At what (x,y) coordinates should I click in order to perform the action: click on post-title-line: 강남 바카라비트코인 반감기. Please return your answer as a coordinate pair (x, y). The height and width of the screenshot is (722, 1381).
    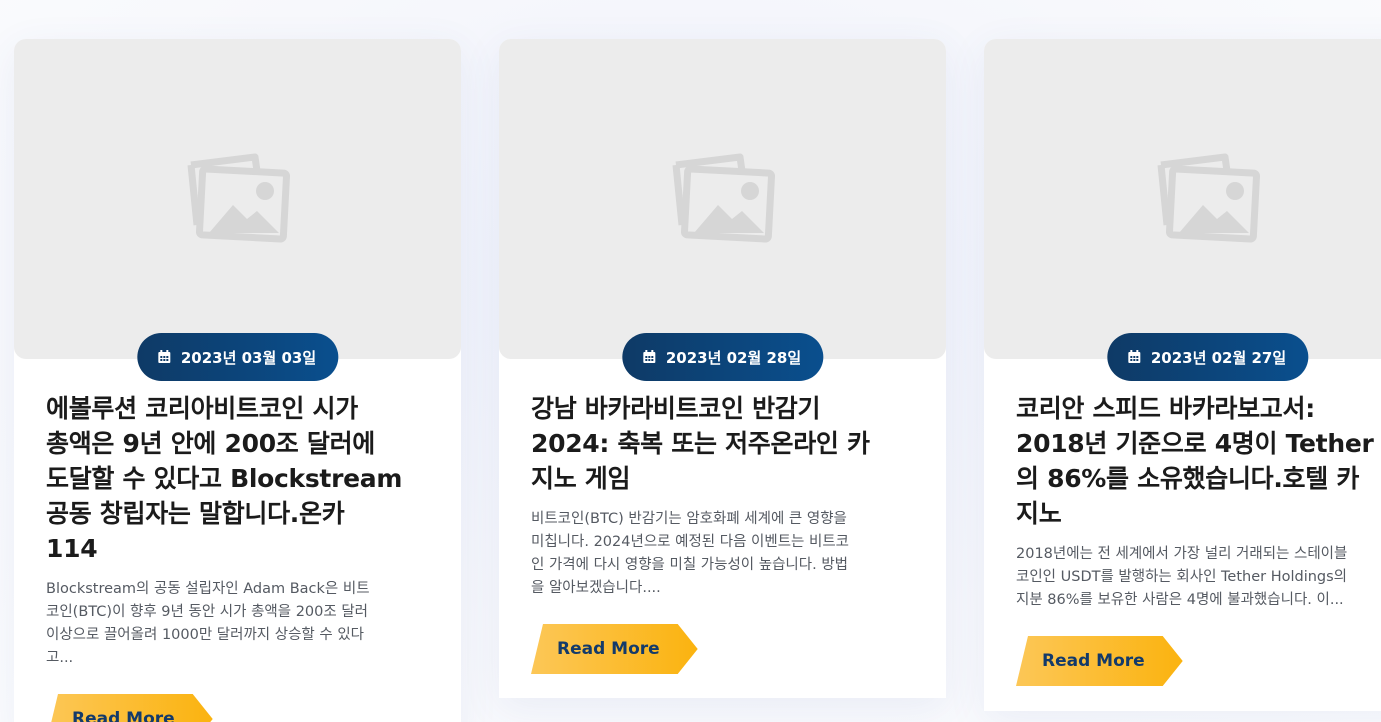
    Looking at the image, I should click on (676, 408).